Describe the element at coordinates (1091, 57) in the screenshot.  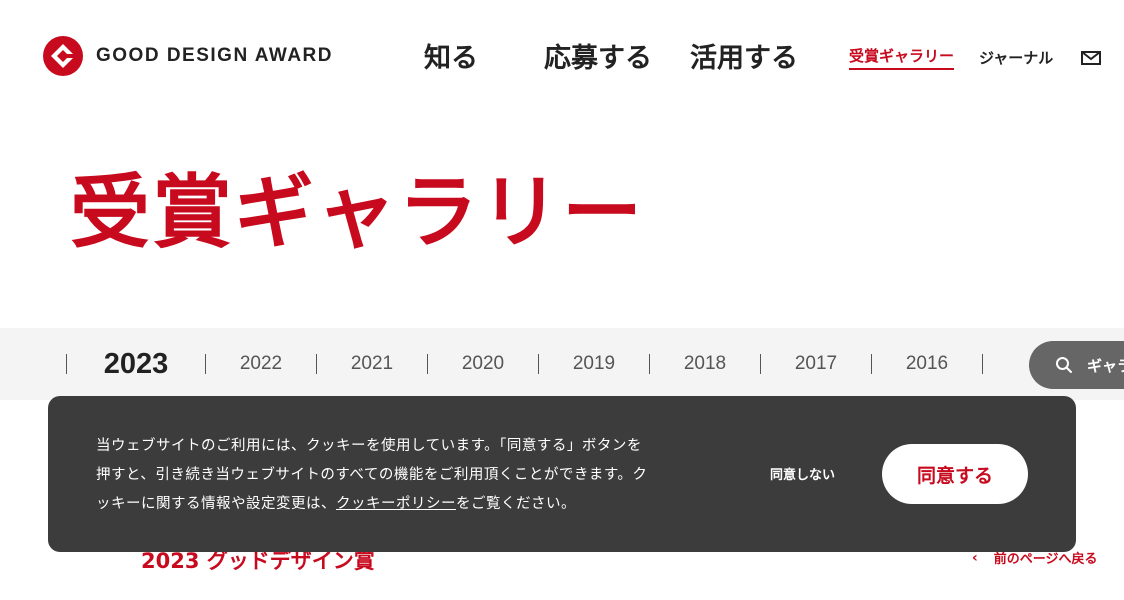
I see `mail-icon` at that location.